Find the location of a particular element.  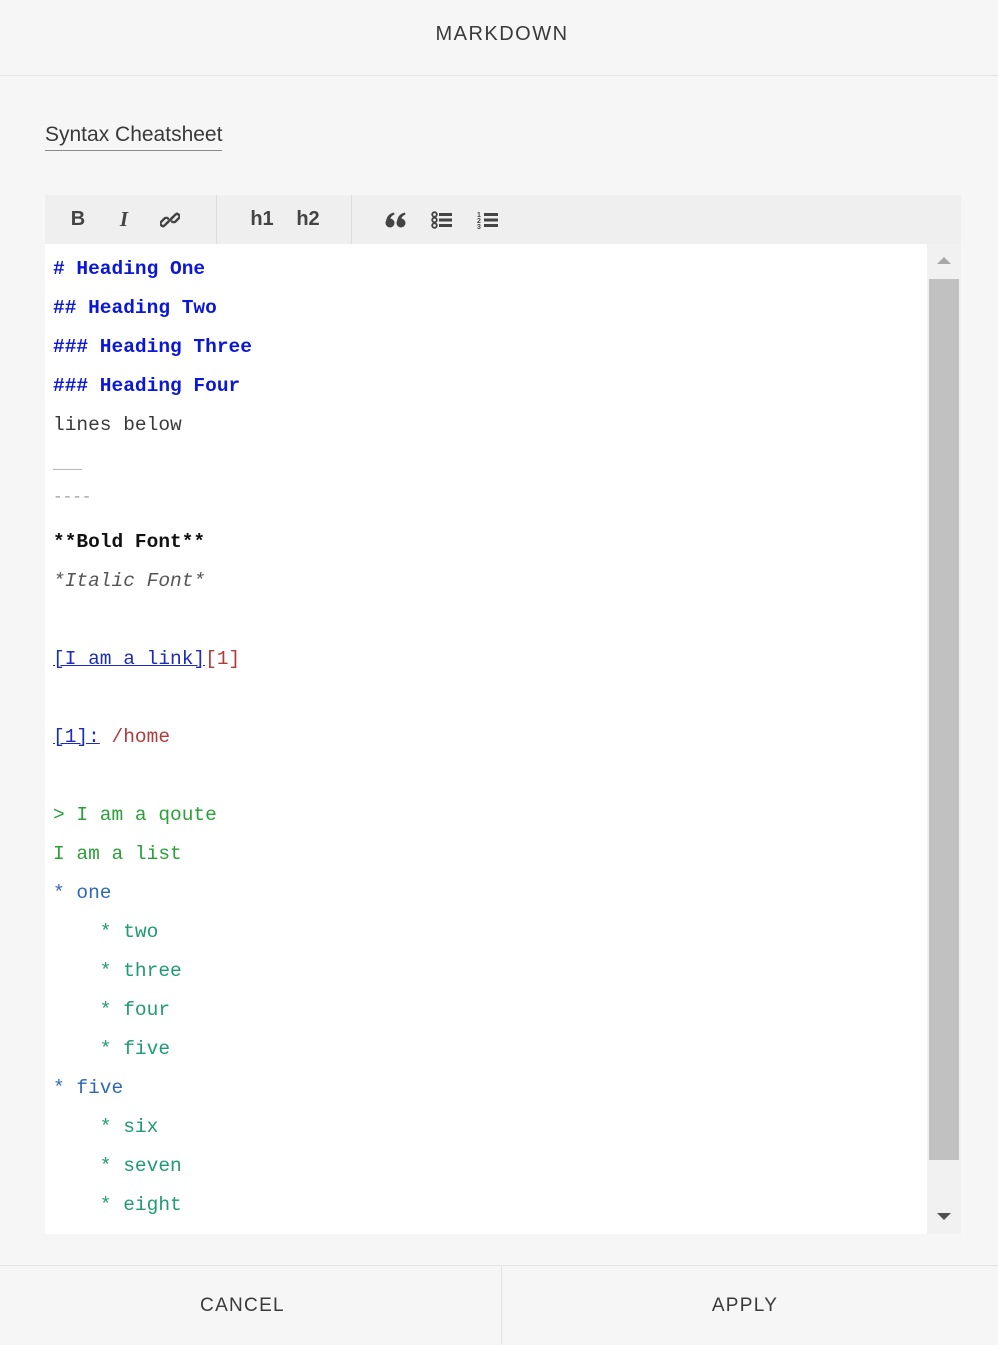

code-line-heading-three: ### Heading Three is located at coordinates (152, 347).